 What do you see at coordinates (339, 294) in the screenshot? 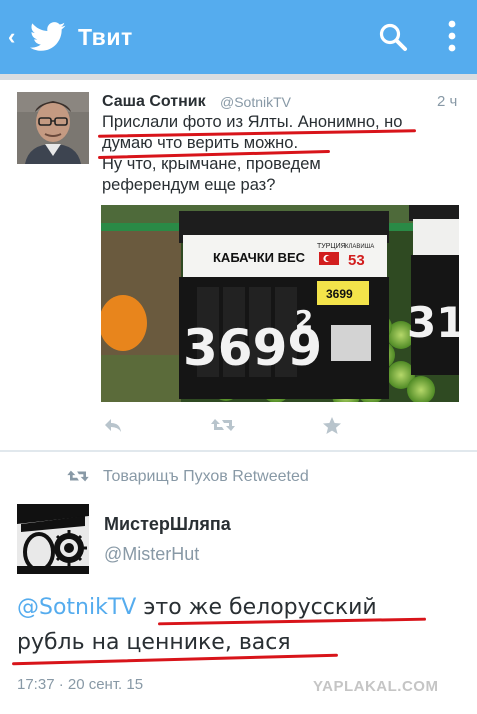
I see `small-price-tag: 3699` at bounding box center [339, 294].